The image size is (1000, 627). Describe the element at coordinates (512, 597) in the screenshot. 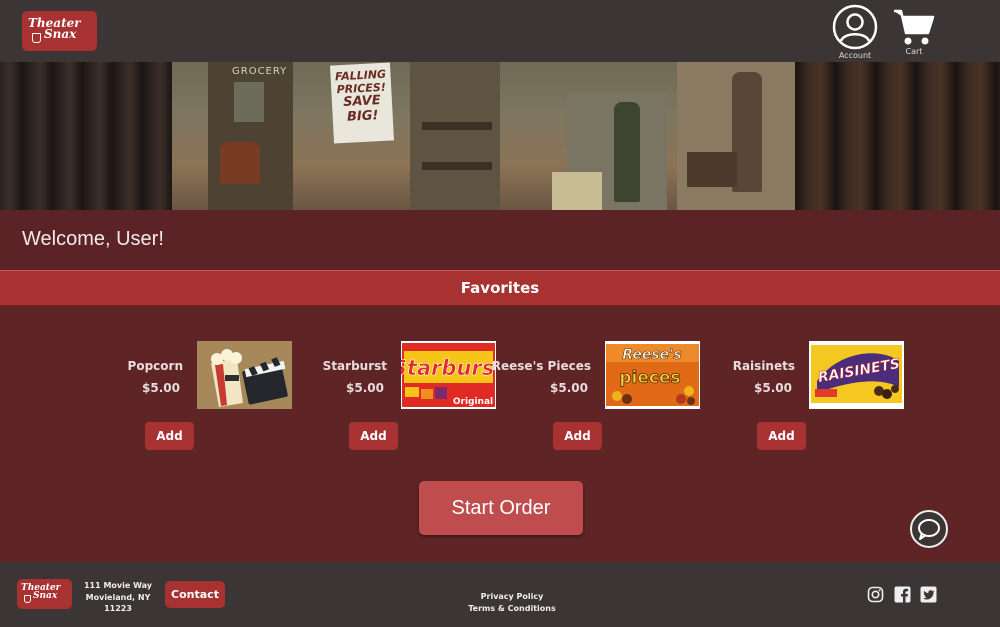

I see `privacy-policy-link: Privacy Policy` at that location.